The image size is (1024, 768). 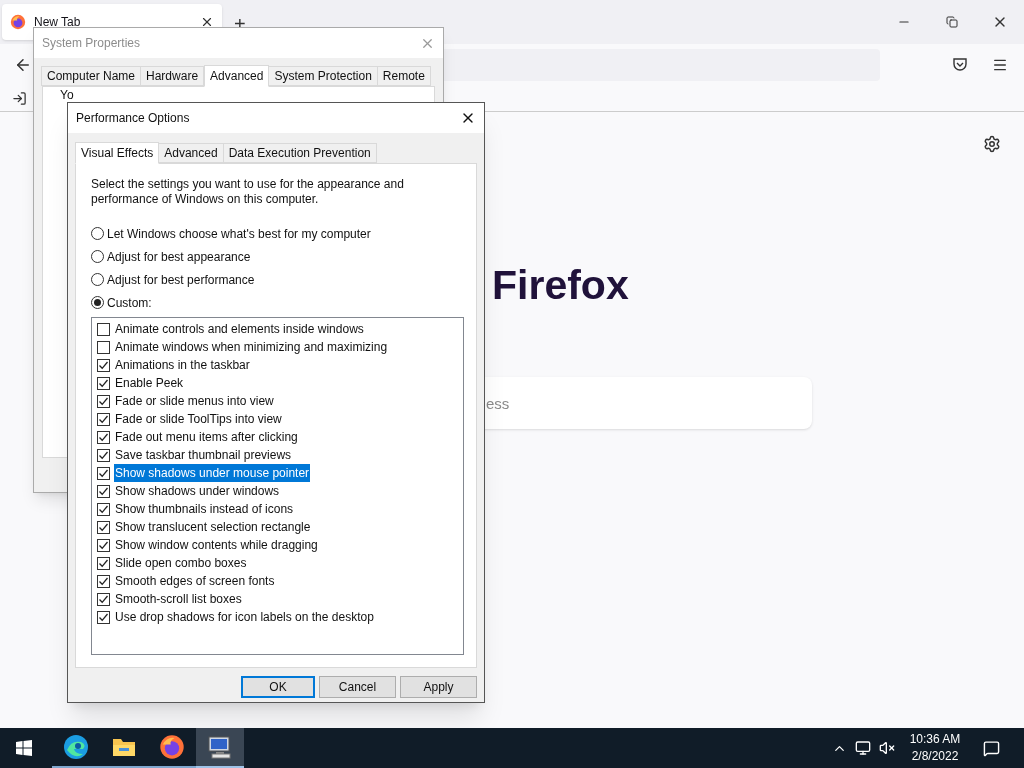 I want to click on effect-label: Animations in the taskbar, so click(x=182, y=365).